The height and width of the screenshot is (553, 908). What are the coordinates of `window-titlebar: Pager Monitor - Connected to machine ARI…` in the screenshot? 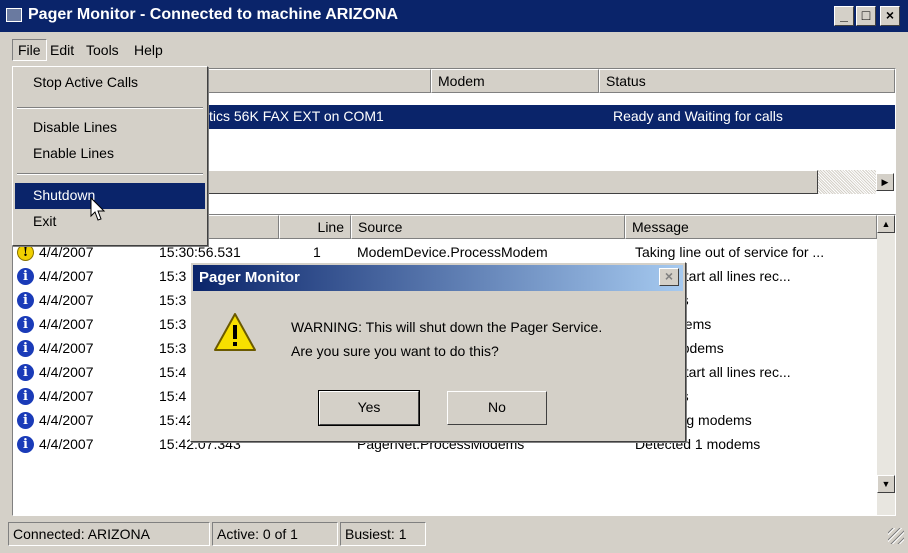 It's located at (454, 16).